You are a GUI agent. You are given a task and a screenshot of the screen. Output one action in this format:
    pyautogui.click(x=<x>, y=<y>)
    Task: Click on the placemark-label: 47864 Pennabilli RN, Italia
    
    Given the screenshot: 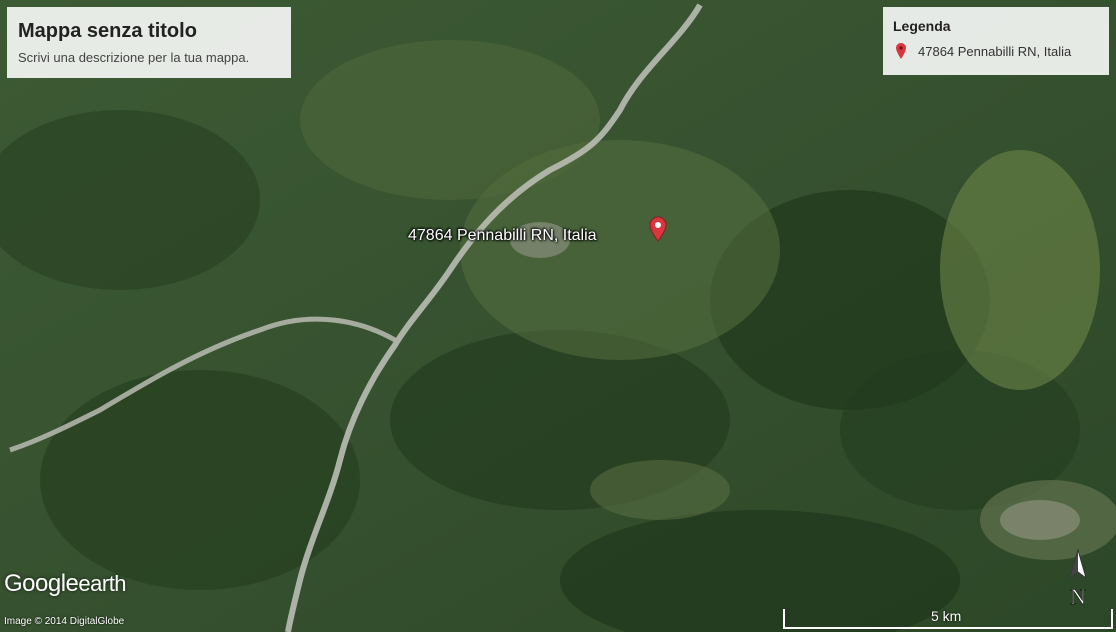 What is the action you would take?
    pyautogui.click(x=502, y=236)
    